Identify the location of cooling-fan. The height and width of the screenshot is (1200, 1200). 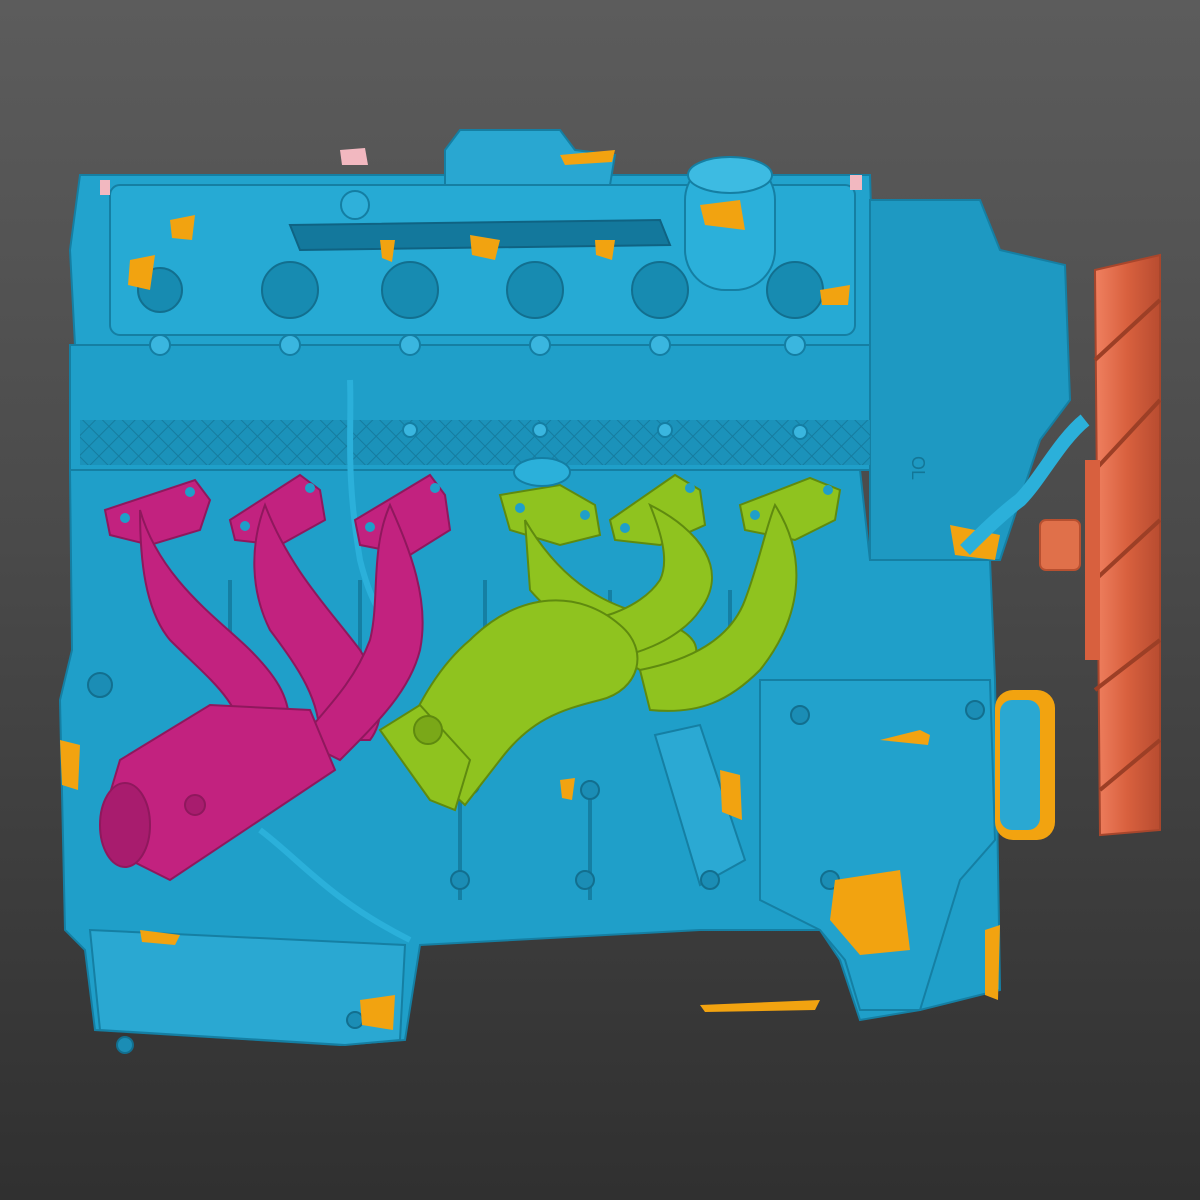
(1123, 545).